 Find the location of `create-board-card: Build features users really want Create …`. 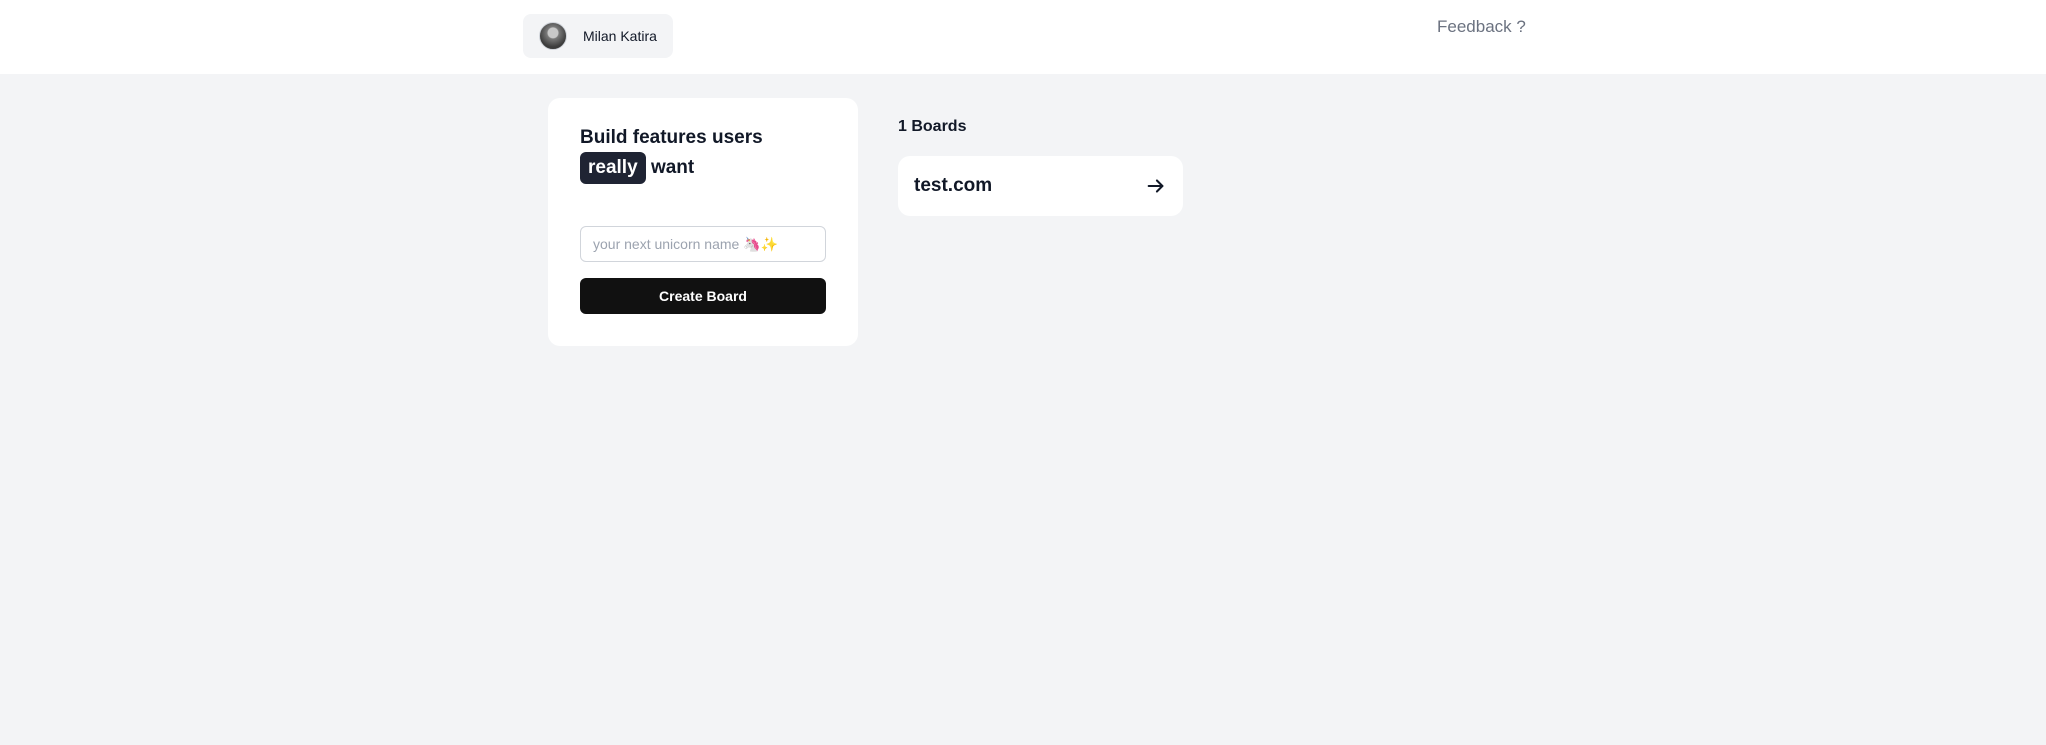

create-board-card: Build features users really want Create … is located at coordinates (703, 222).